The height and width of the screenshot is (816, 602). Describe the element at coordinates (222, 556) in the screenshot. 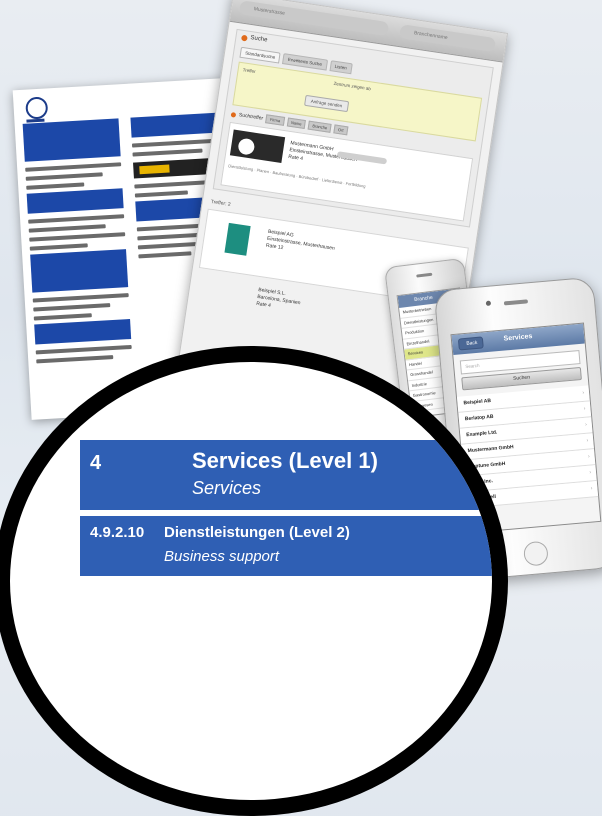

I see `category-subtitle: Business support` at that location.